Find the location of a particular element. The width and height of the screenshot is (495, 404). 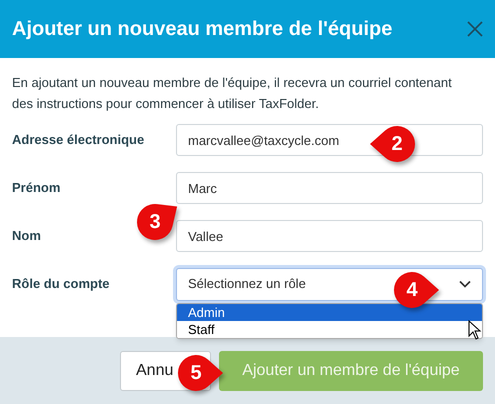

chevron-down-icon is located at coordinates (465, 284).